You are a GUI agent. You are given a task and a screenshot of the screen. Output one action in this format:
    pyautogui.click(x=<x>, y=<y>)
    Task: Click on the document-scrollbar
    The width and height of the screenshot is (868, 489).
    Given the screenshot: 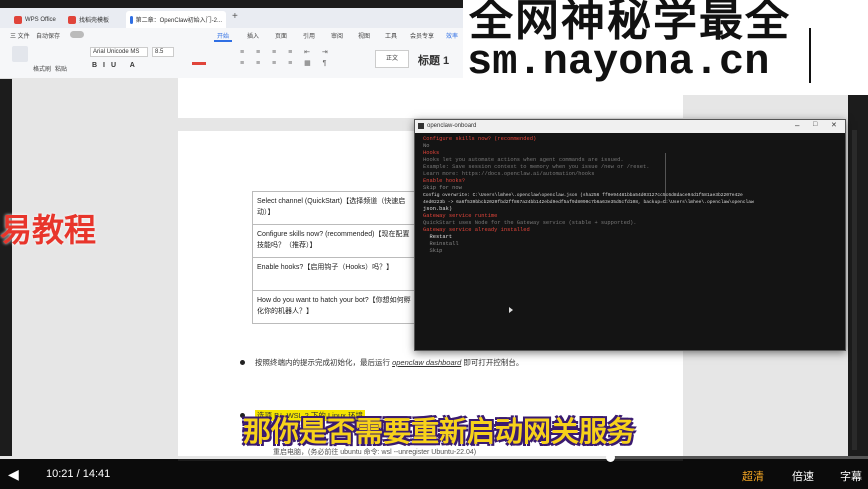 What is the action you would take?
    pyautogui.click(x=854, y=290)
    